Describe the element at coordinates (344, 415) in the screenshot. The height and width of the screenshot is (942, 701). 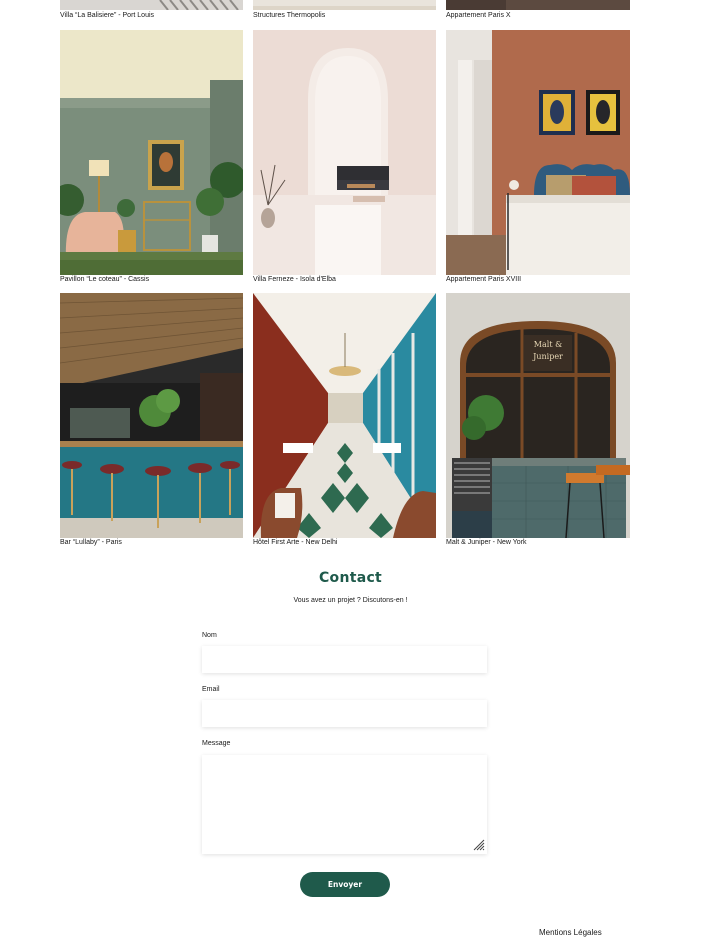
I see `project-image-hotel-first-arte` at that location.